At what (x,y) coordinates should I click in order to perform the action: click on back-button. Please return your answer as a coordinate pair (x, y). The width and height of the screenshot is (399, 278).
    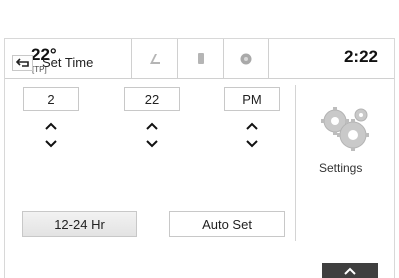
    Looking at the image, I should click on (22, 63).